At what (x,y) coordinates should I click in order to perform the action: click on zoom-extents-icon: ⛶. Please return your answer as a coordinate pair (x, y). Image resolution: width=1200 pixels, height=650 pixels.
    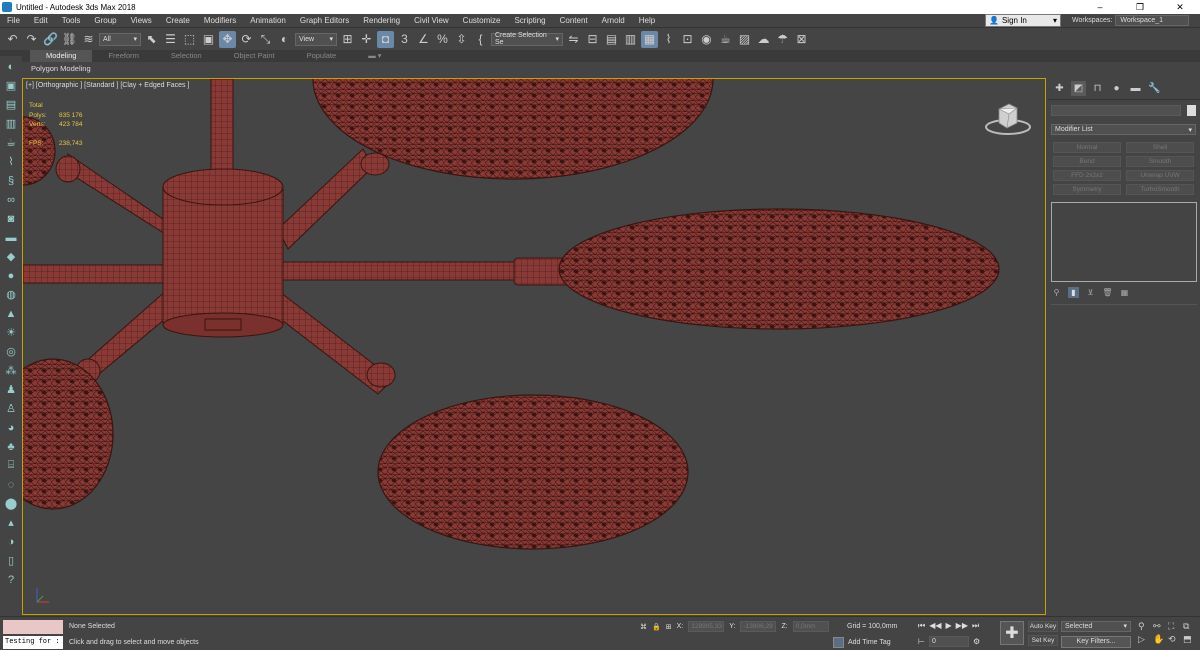
    Looking at the image, I should click on (1174, 626).